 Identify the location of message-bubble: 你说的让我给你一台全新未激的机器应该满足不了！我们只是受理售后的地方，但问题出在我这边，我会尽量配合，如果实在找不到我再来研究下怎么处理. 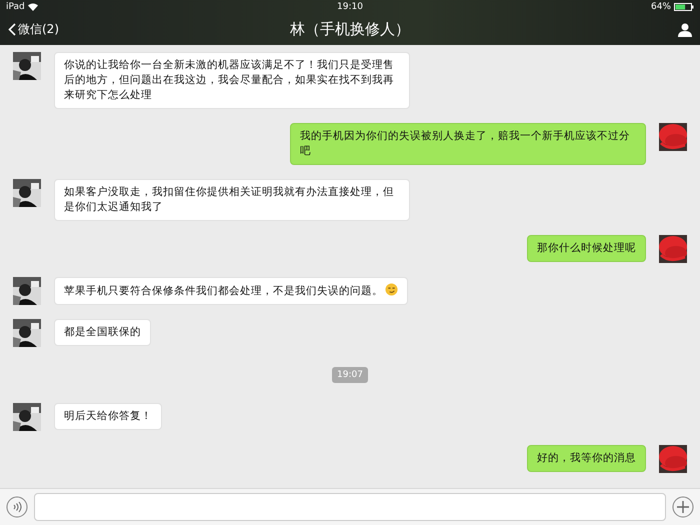
(232, 80).